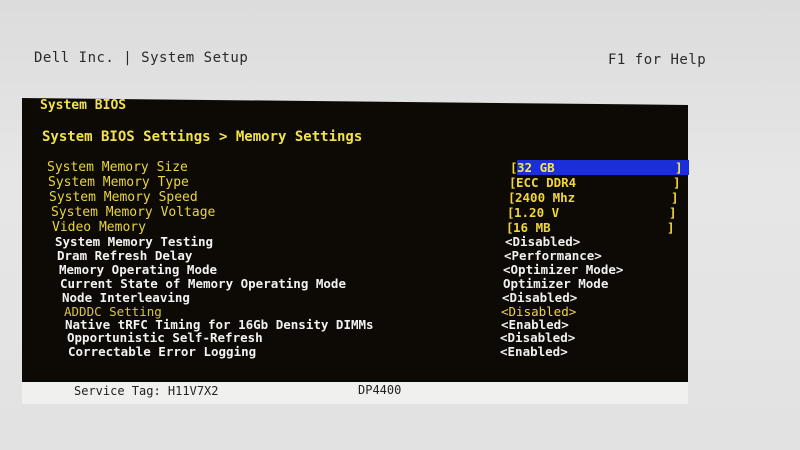 Image resolution: width=800 pixels, height=450 pixels. Describe the element at coordinates (673, 212) in the screenshot. I see `bracket-right-3: ]` at that location.